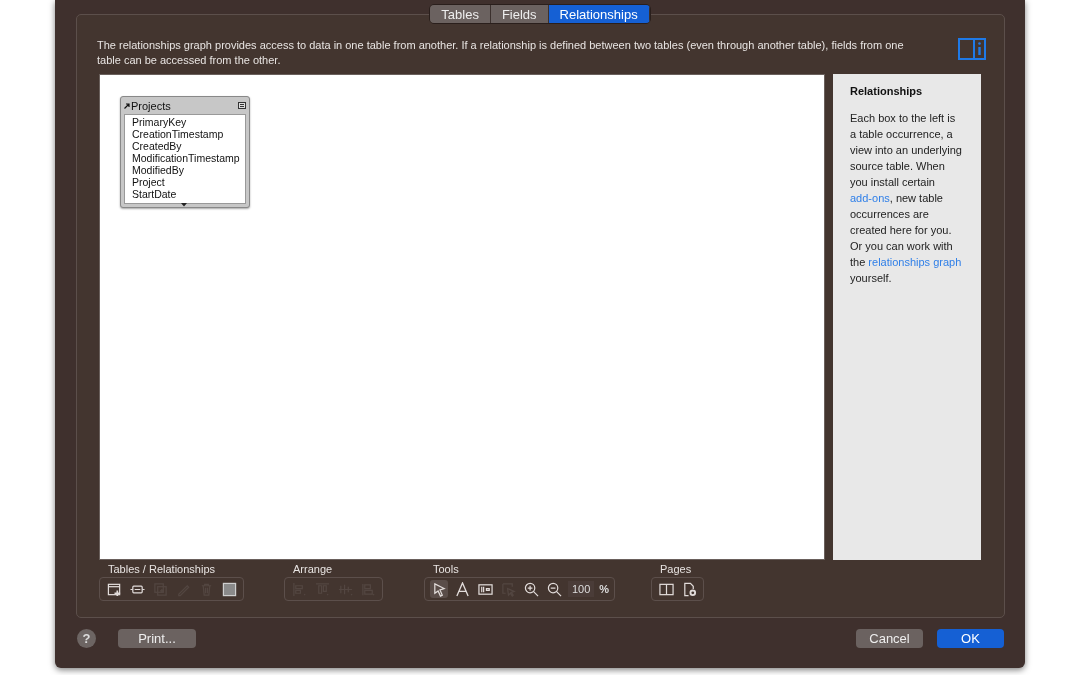  Describe the element at coordinates (439, 589) in the screenshot. I see `pointer-icon` at that location.